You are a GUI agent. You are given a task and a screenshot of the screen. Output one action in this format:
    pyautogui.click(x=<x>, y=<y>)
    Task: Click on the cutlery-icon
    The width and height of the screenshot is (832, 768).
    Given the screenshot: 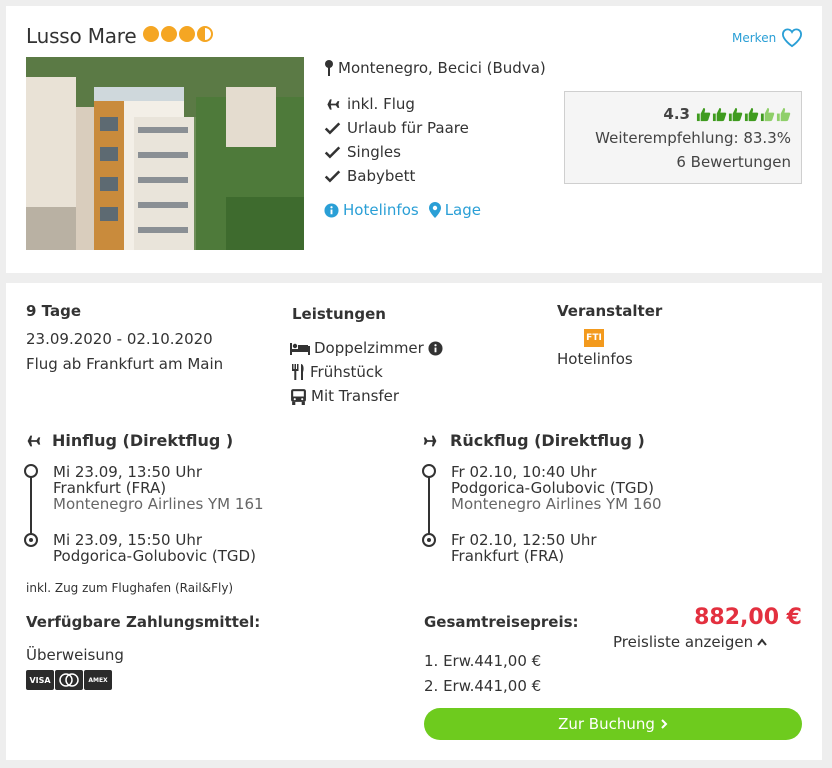 What is the action you would take?
    pyautogui.click(x=298, y=372)
    